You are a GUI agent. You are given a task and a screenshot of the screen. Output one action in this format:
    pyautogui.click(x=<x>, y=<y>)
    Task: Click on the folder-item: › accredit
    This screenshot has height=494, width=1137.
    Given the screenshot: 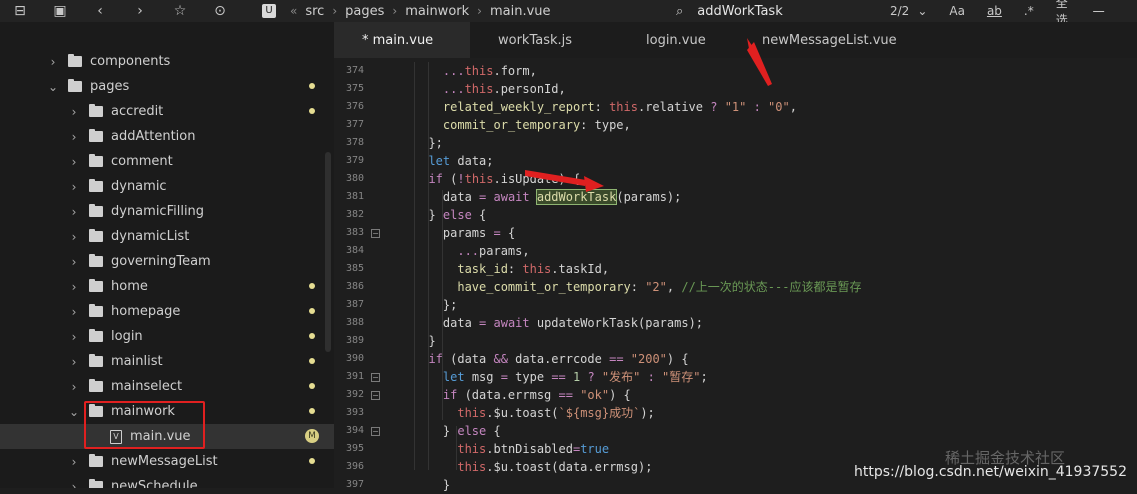 What is the action you would take?
    pyautogui.click(x=167, y=111)
    